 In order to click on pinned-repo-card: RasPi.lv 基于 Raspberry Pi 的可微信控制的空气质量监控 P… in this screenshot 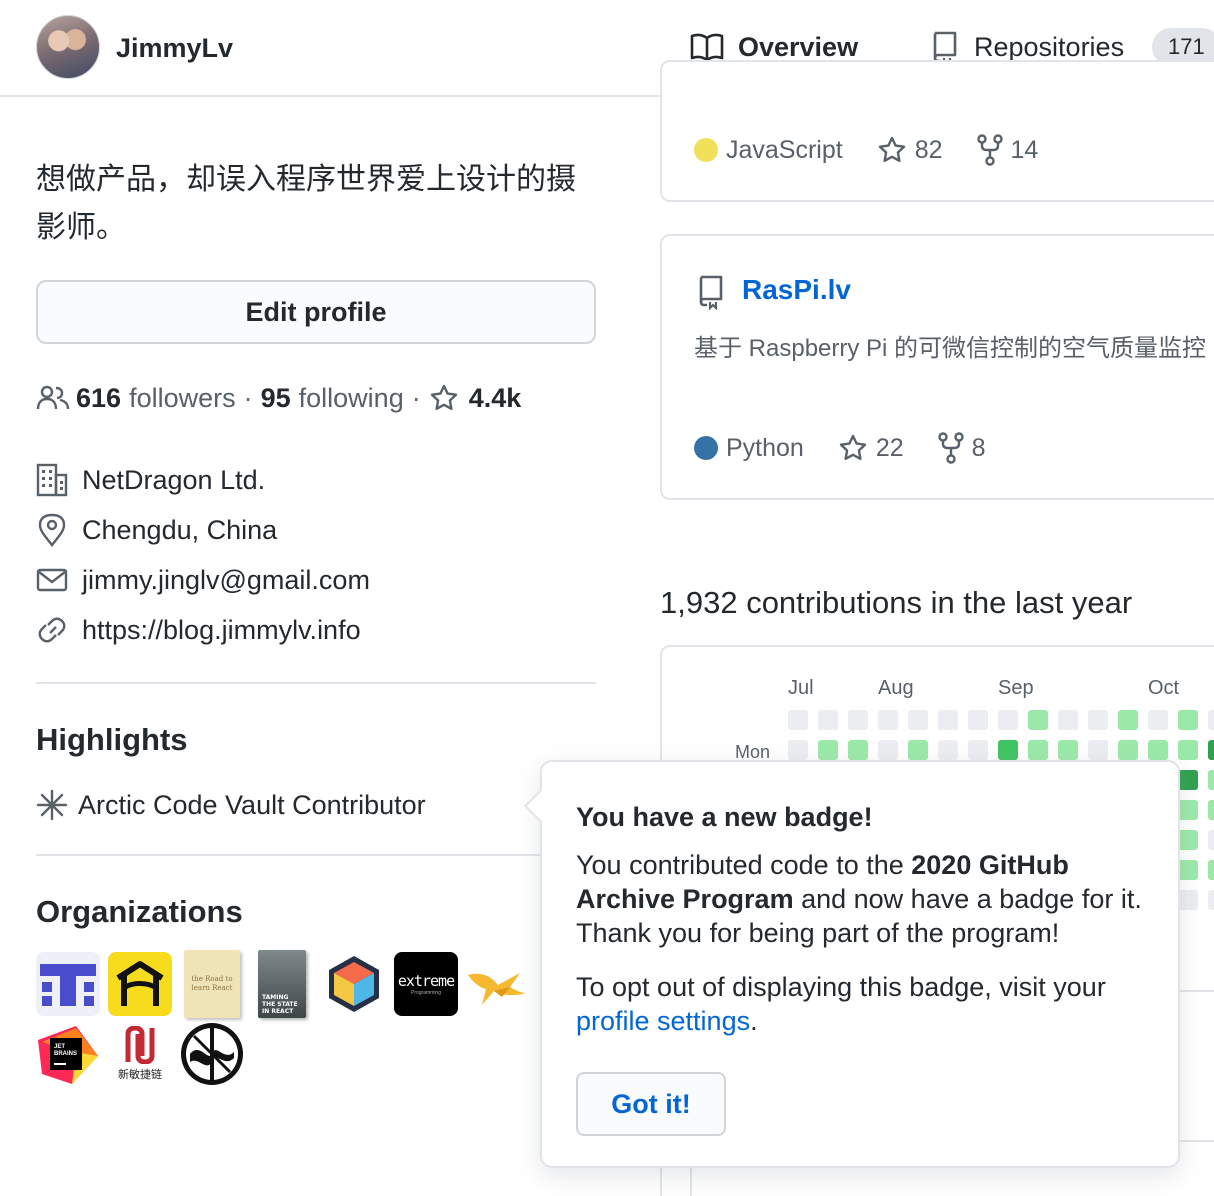, I will do `click(937, 367)`.